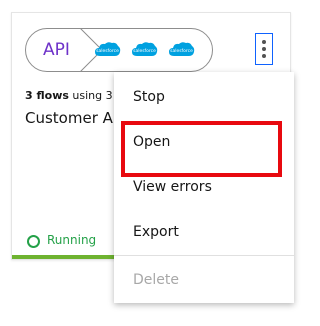 The image size is (320, 326). Describe the element at coordinates (156, 280) in the screenshot. I see `menu-item-label: Delete` at that location.